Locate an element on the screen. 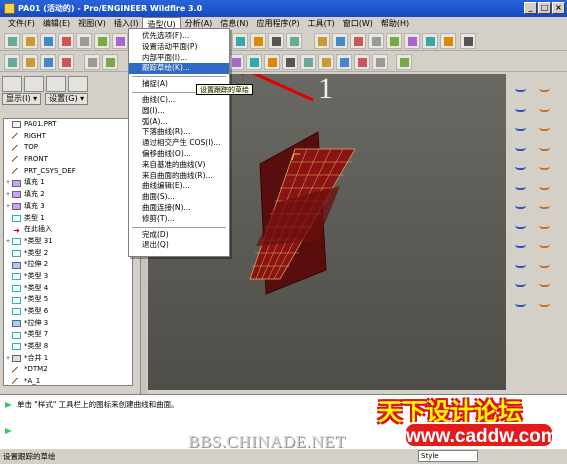 The image size is (567, 464). tab-connections is located at coordinates (78, 84).